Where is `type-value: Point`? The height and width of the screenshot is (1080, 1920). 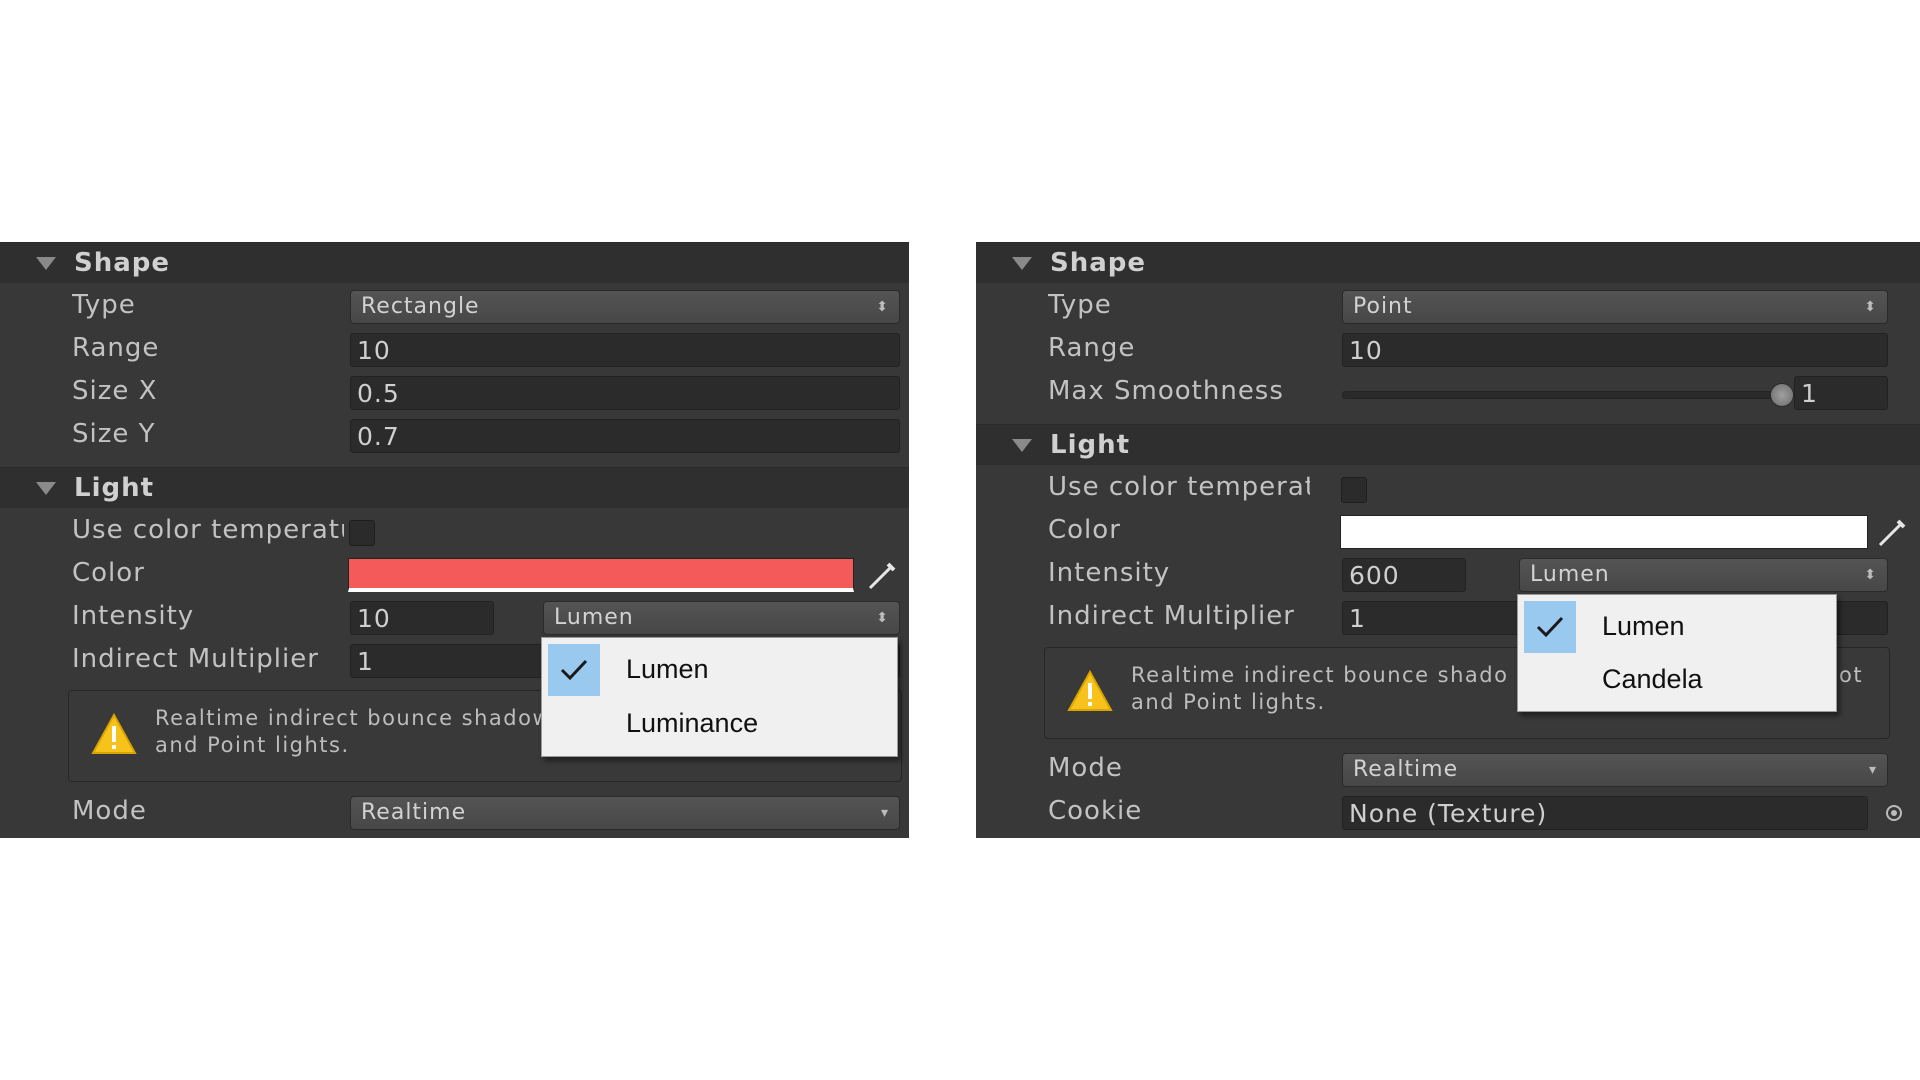
type-value: Point is located at coordinates (1383, 306).